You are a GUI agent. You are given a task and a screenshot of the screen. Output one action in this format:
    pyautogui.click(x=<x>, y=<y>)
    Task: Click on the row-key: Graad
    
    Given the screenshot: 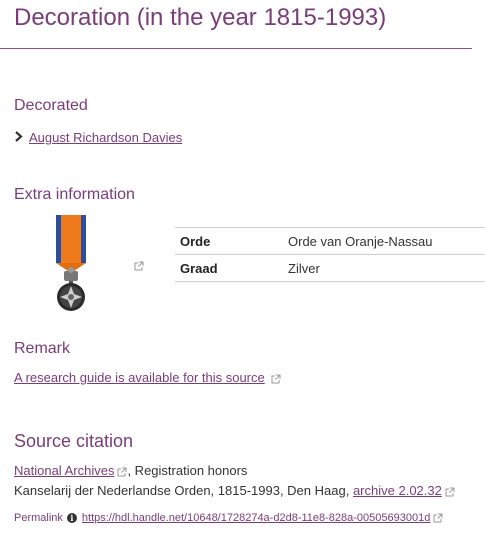 What is the action you would take?
    pyautogui.click(x=229, y=268)
    